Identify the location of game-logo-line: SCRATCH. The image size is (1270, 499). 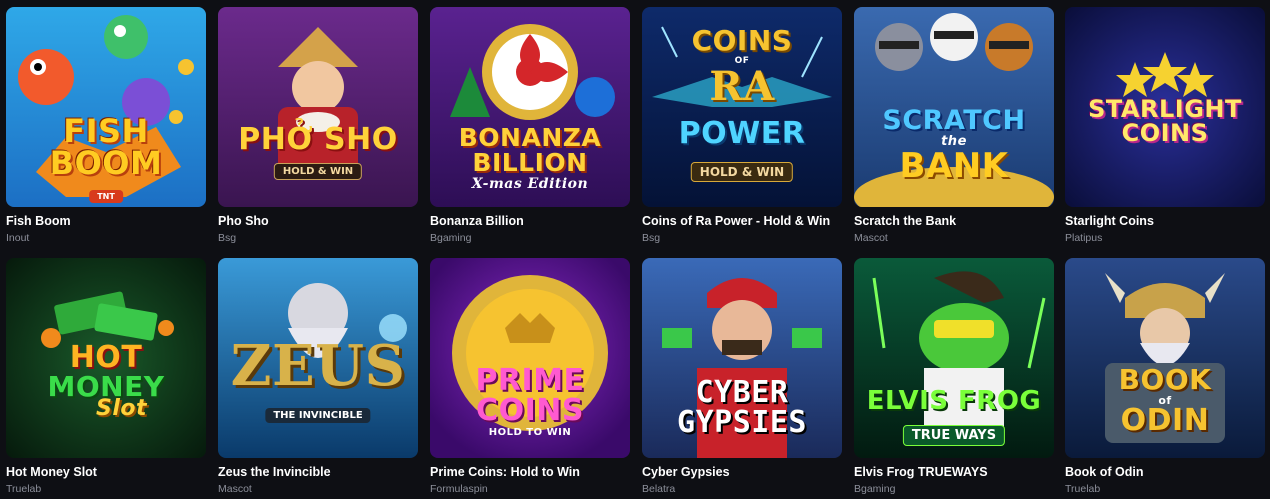
(954, 120).